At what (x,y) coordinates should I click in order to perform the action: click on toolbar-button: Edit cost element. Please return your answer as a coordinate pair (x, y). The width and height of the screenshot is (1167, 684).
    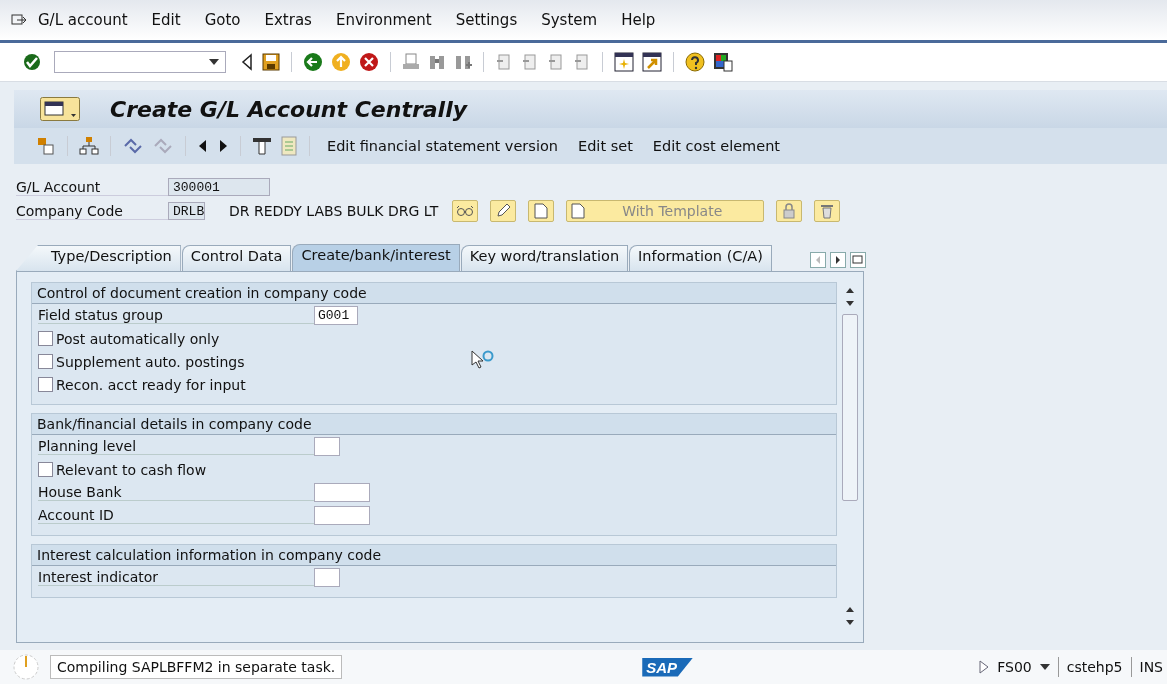
    Looking at the image, I should click on (716, 146).